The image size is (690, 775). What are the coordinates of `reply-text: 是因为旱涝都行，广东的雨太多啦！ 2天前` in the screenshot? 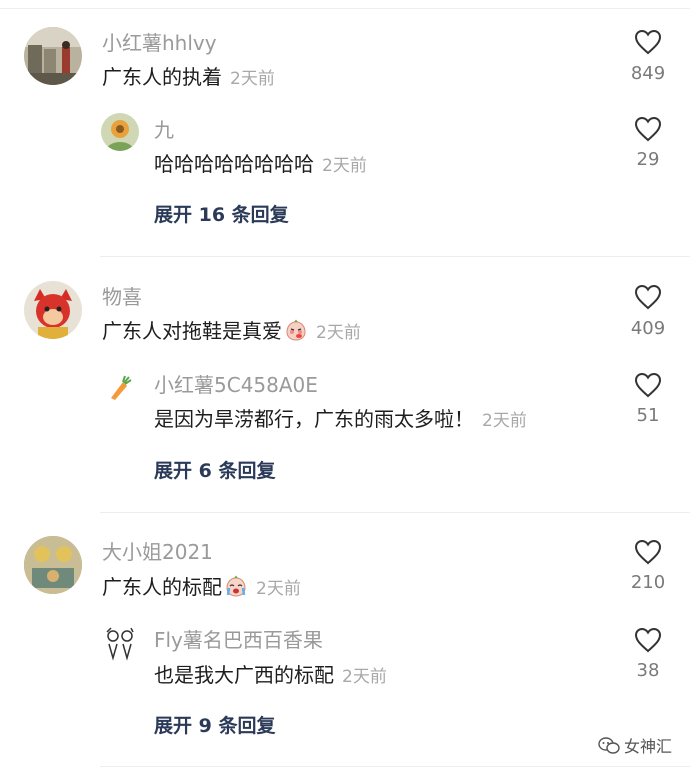 It's located at (340, 420).